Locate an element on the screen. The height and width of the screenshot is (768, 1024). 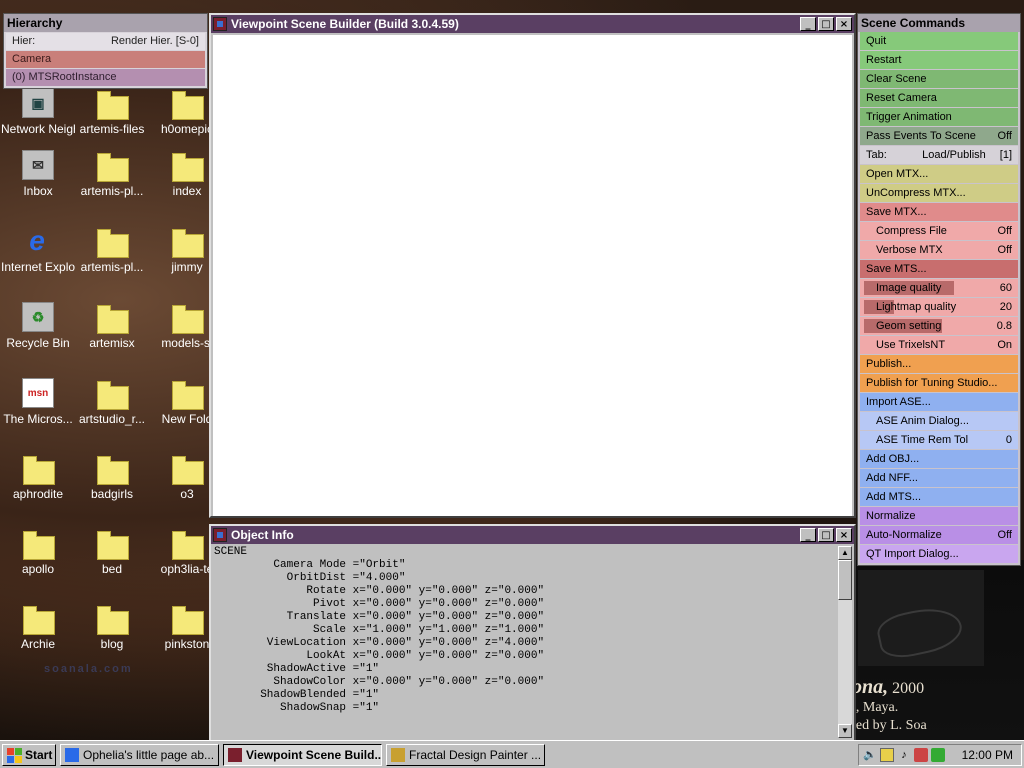
start-button: Start is located at coordinates (29, 755).